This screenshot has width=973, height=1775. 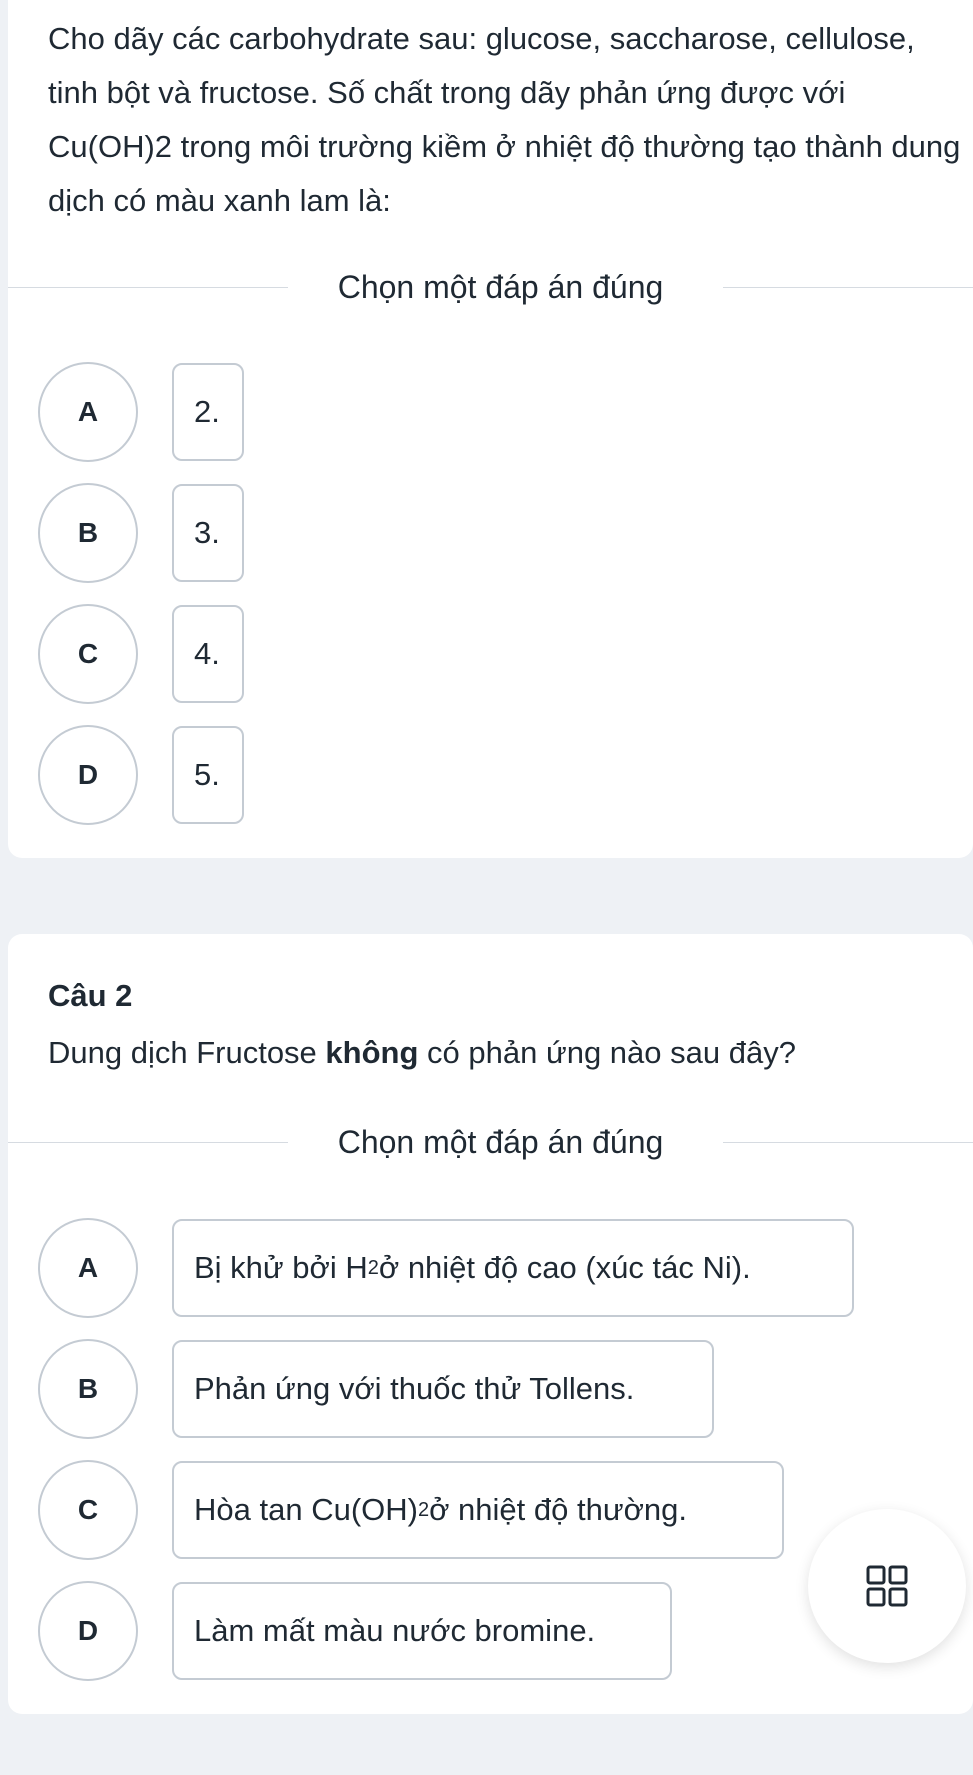 I want to click on question-number: Câu 2, so click(x=90, y=995).